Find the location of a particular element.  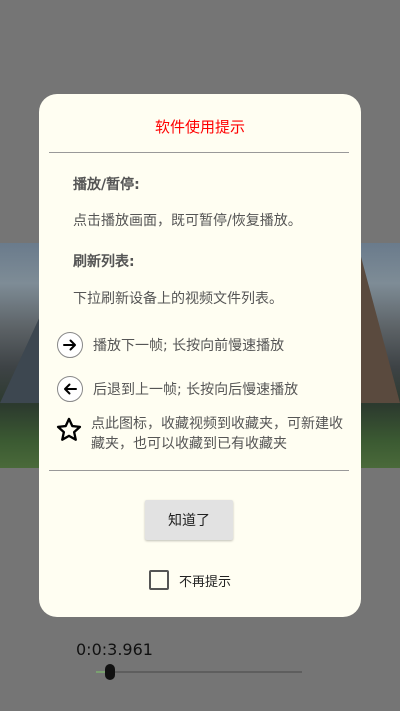

seek-bar is located at coordinates (199, 672).